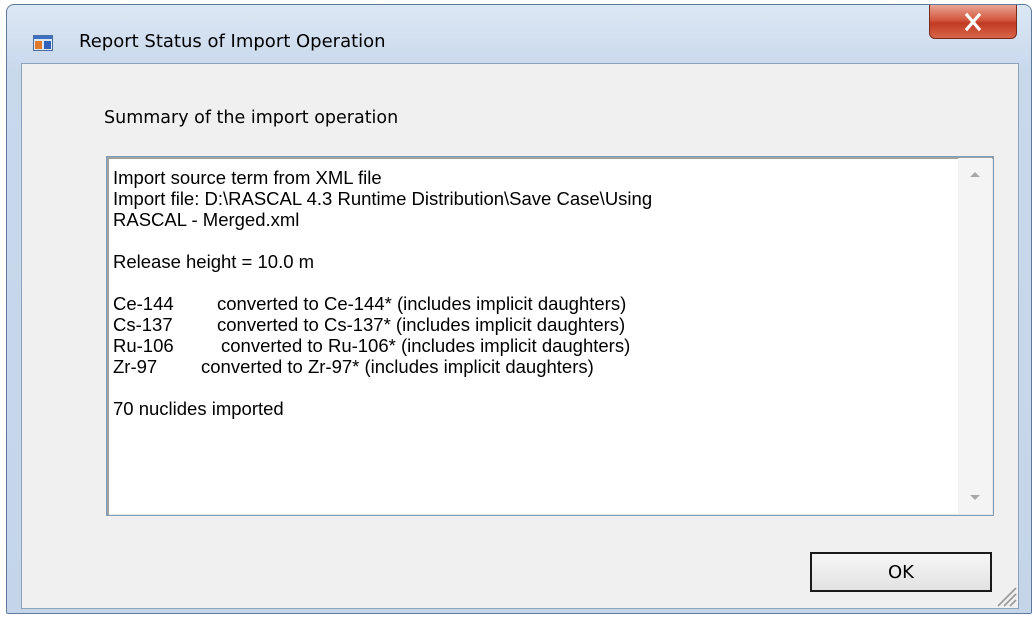 This screenshot has width=1036, height=617. I want to click on report-line-source: Import source term from XML file, so click(247, 177).